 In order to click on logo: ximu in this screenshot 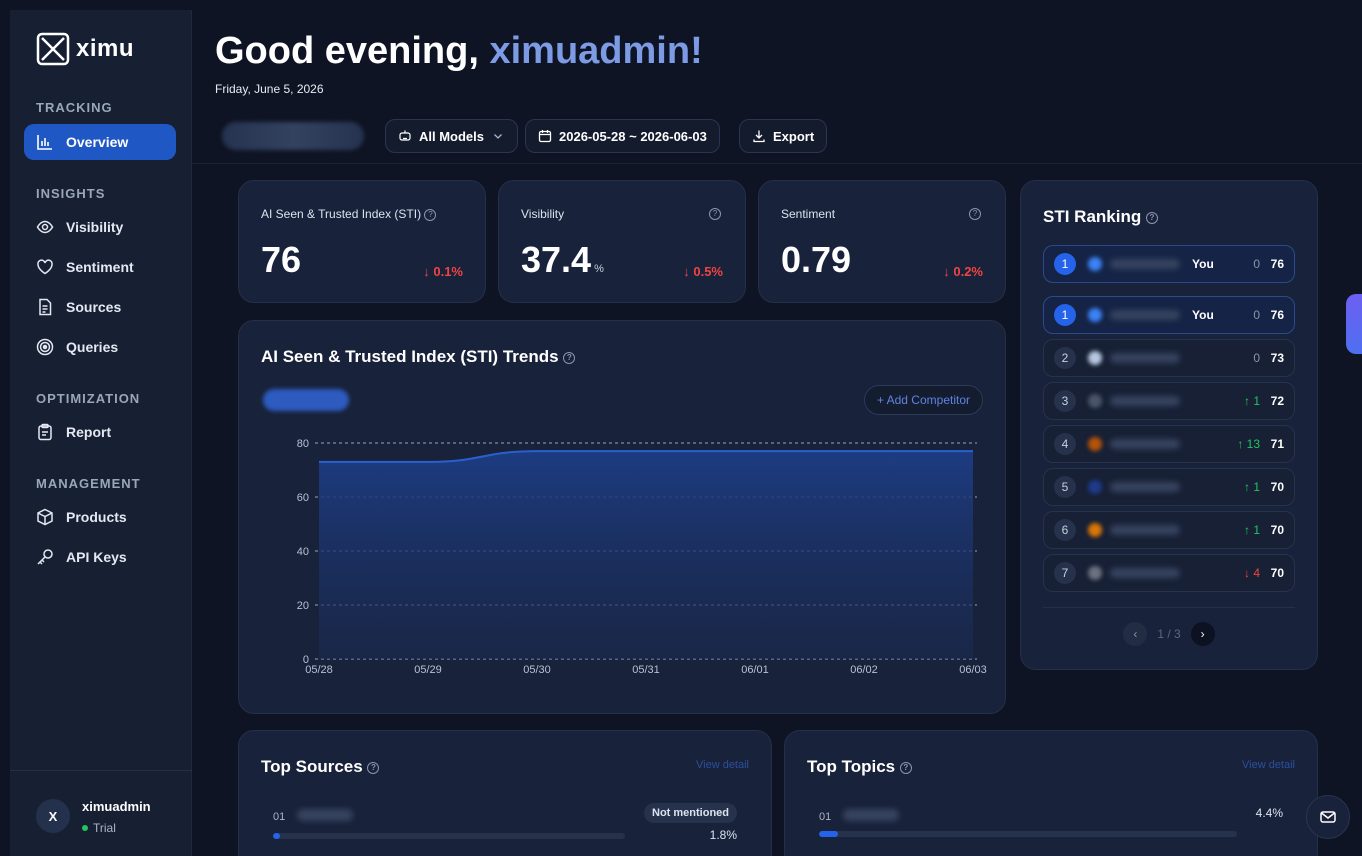, I will do `click(85, 49)`.